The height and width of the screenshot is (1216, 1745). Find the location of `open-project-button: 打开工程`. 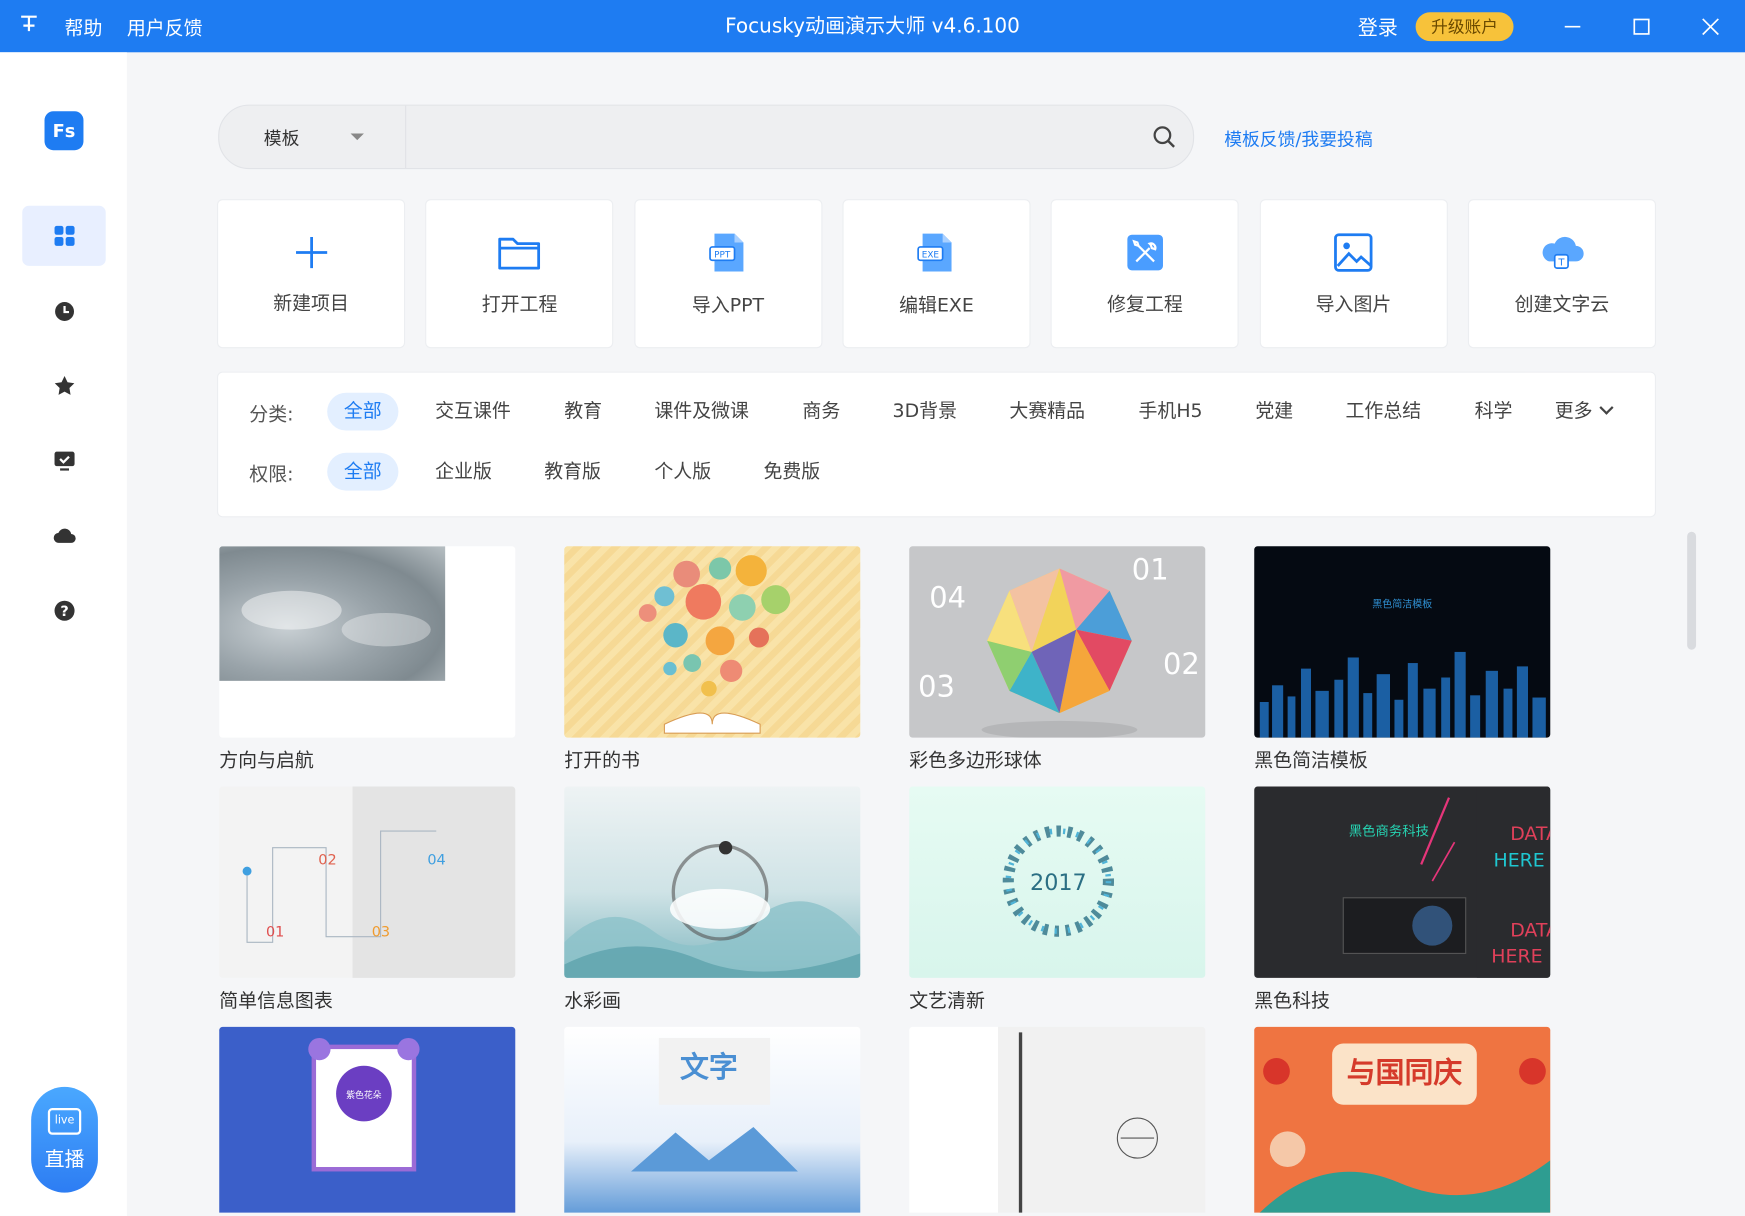

open-project-button: 打开工程 is located at coordinates (519, 274).